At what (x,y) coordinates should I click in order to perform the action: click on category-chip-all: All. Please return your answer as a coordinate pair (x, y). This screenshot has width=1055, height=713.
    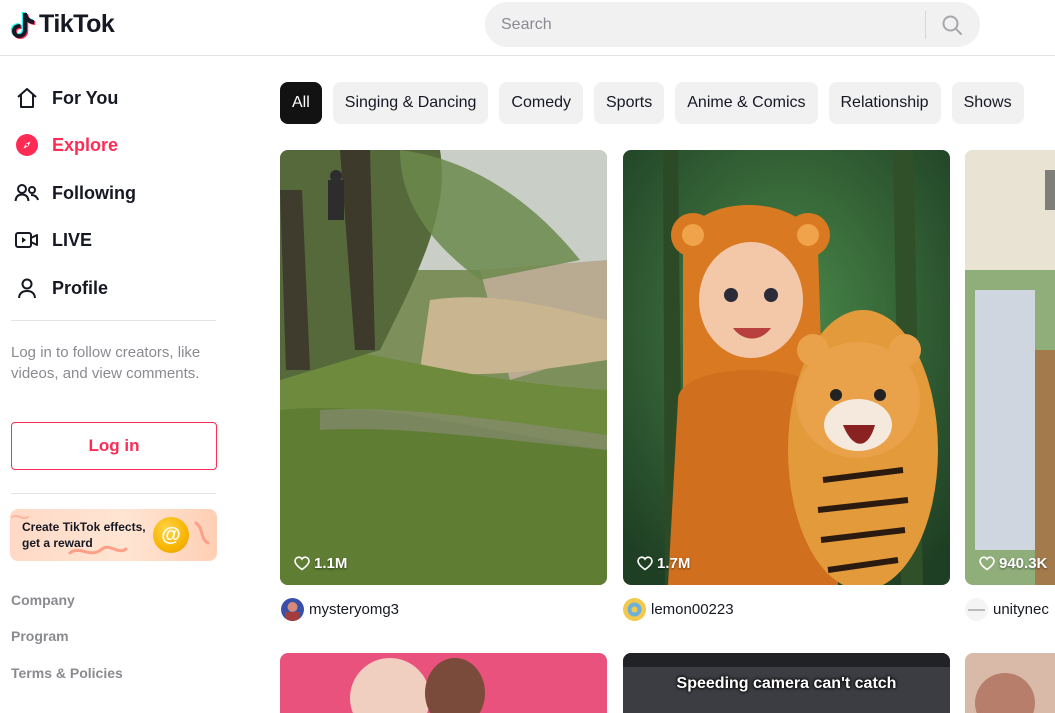
    Looking at the image, I should click on (301, 103).